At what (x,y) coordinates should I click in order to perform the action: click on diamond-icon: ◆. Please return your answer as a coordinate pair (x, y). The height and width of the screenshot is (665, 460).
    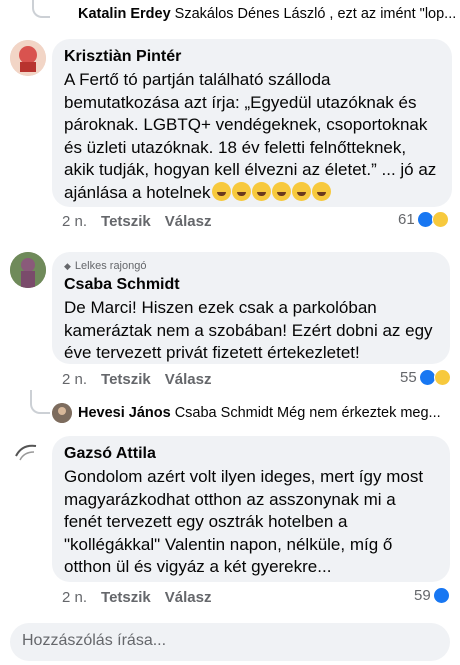
    Looking at the image, I should click on (67, 265).